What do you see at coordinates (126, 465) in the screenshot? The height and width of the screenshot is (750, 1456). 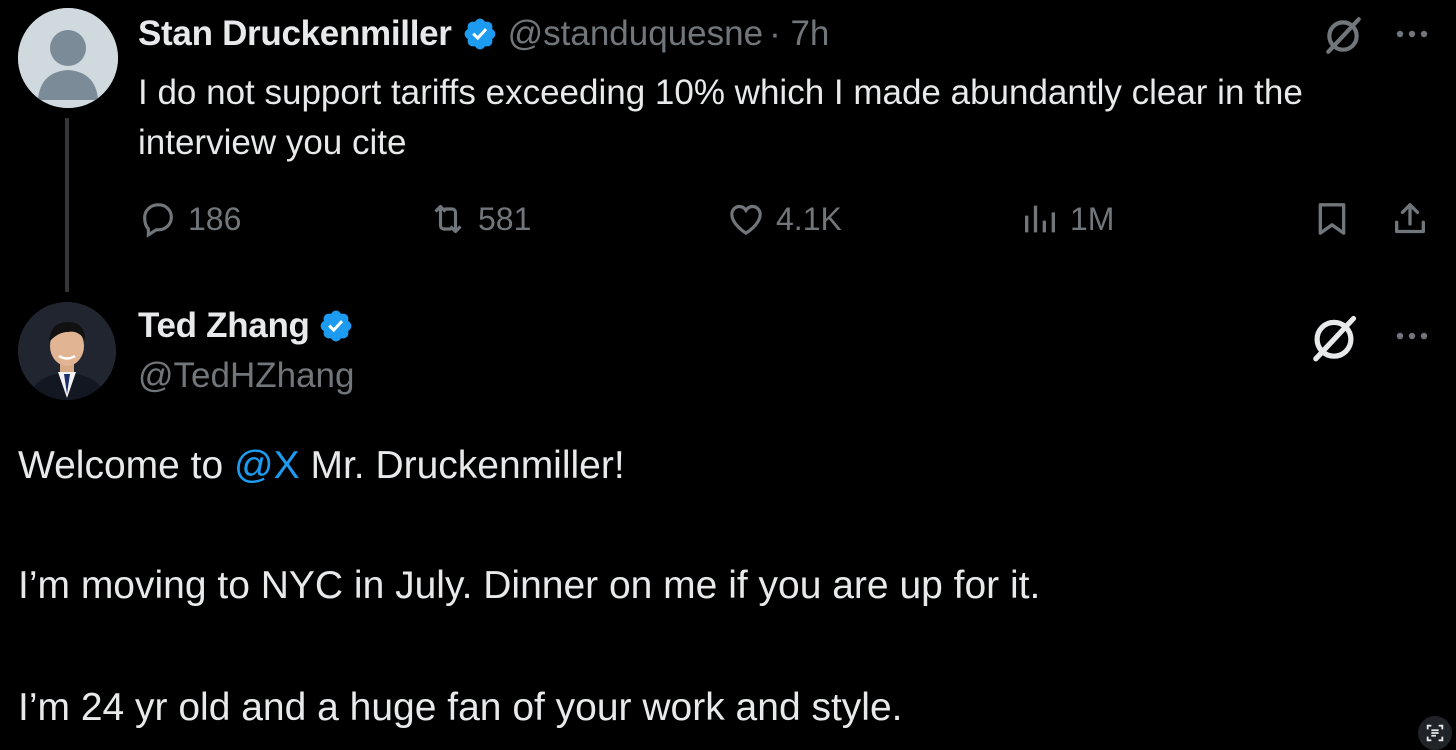 I see `text: Welcome to` at bounding box center [126, 465].